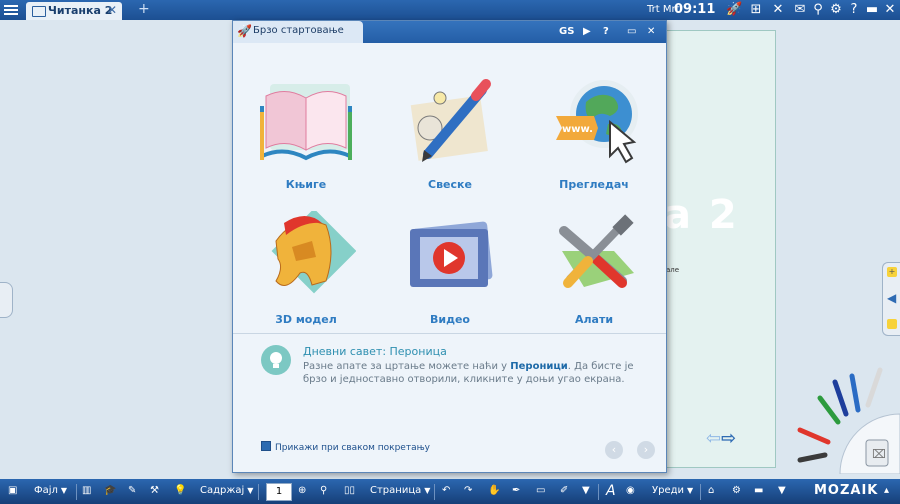  What do you see at coordinates (758, 491) in the screenshot?
I see `display-icon: ▬` at bounding box center [758, 491].